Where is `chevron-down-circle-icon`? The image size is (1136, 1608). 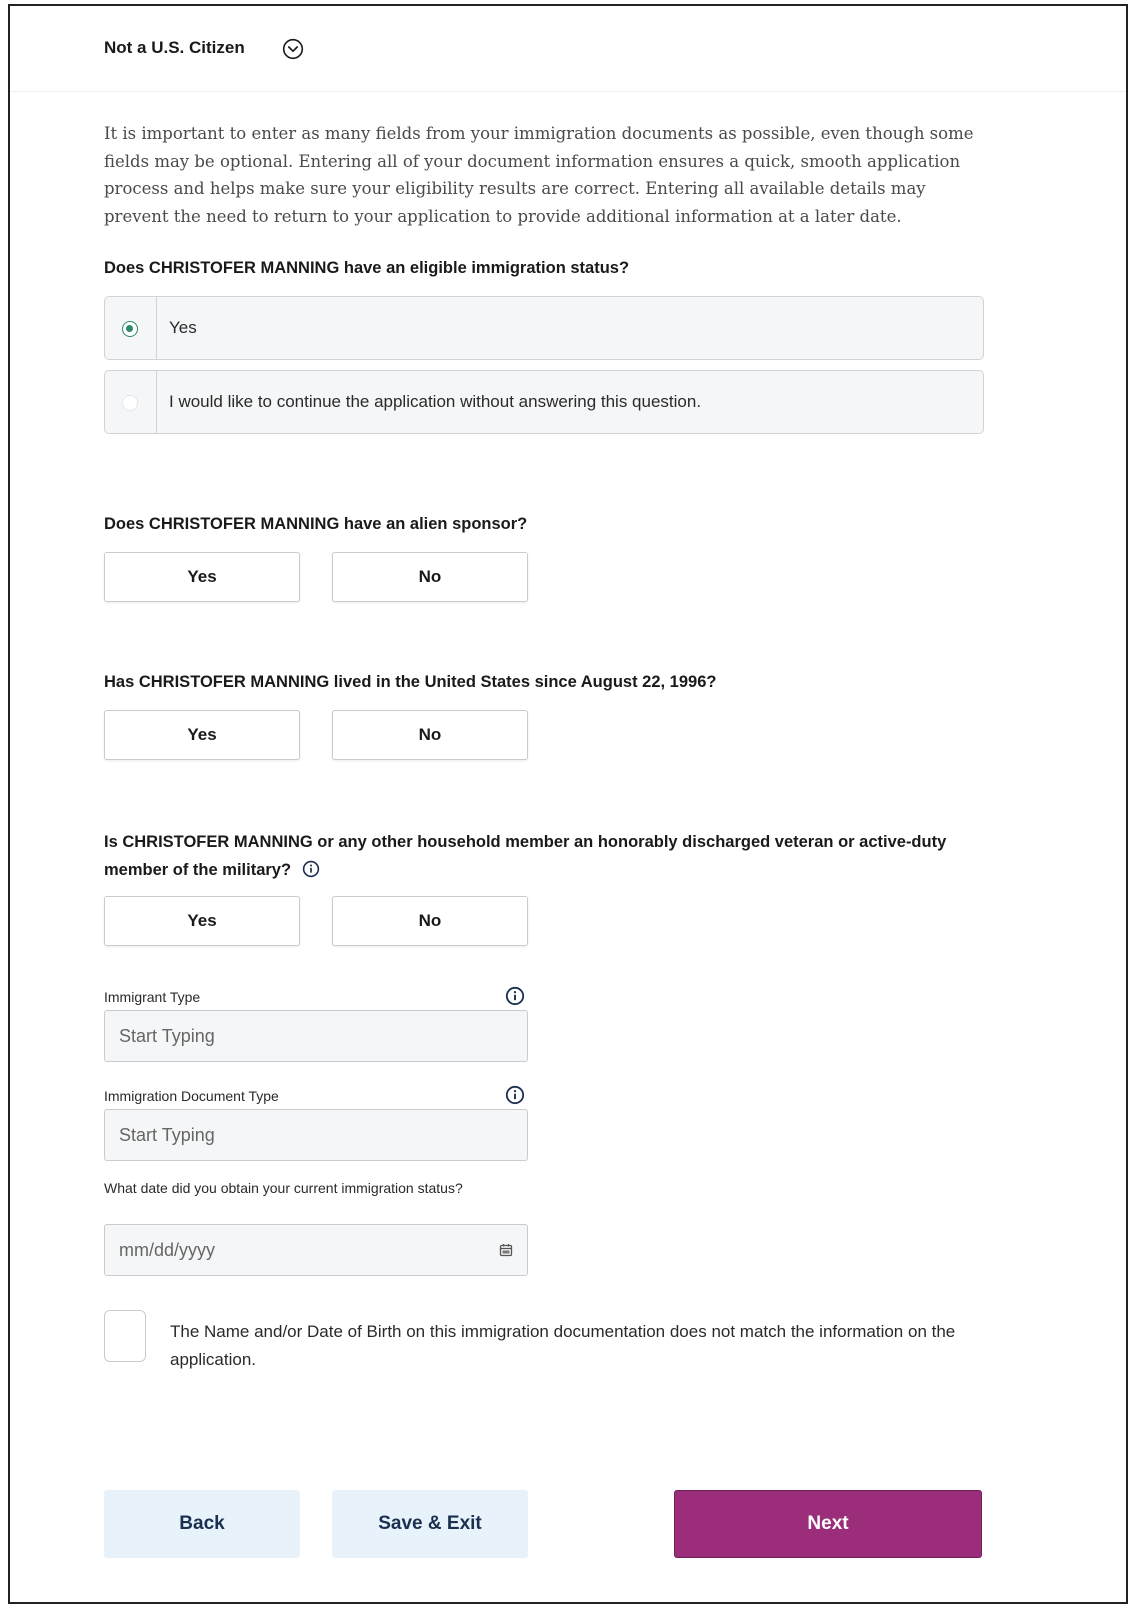
chevron-down-circle-icon is located at coordinates (293, 49).